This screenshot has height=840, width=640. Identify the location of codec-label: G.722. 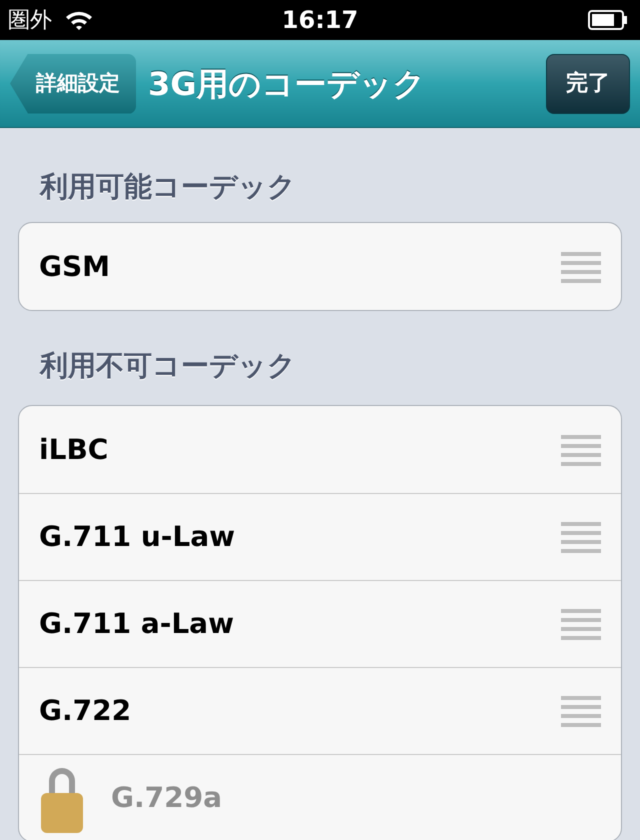
(85, 711).